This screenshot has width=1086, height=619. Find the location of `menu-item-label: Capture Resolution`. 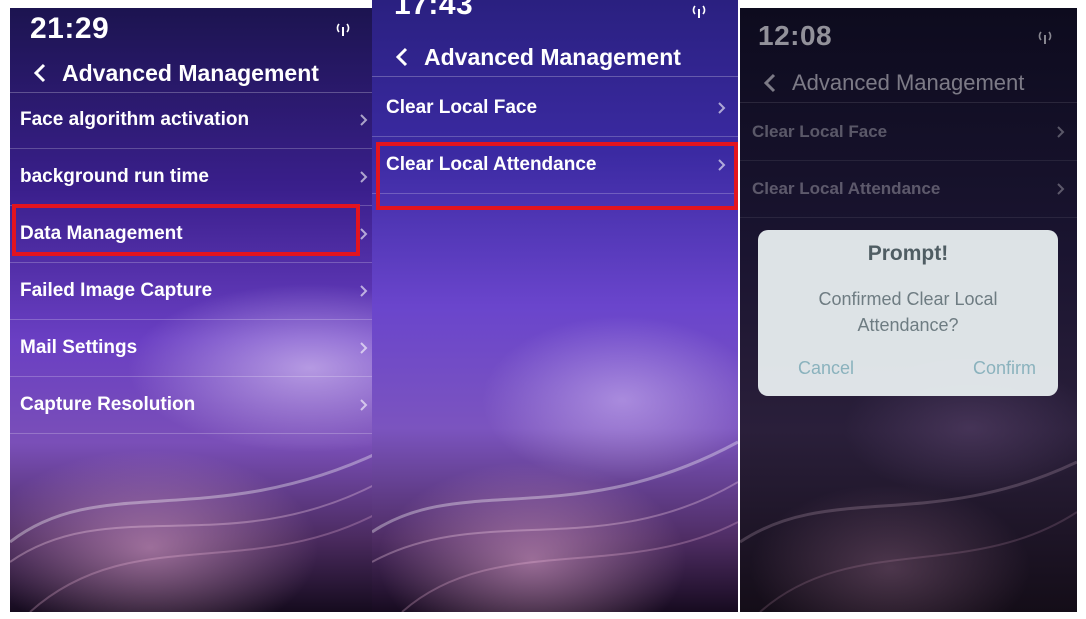

menu-item-label: Capture Resolution is located at coordinates (108, 404).